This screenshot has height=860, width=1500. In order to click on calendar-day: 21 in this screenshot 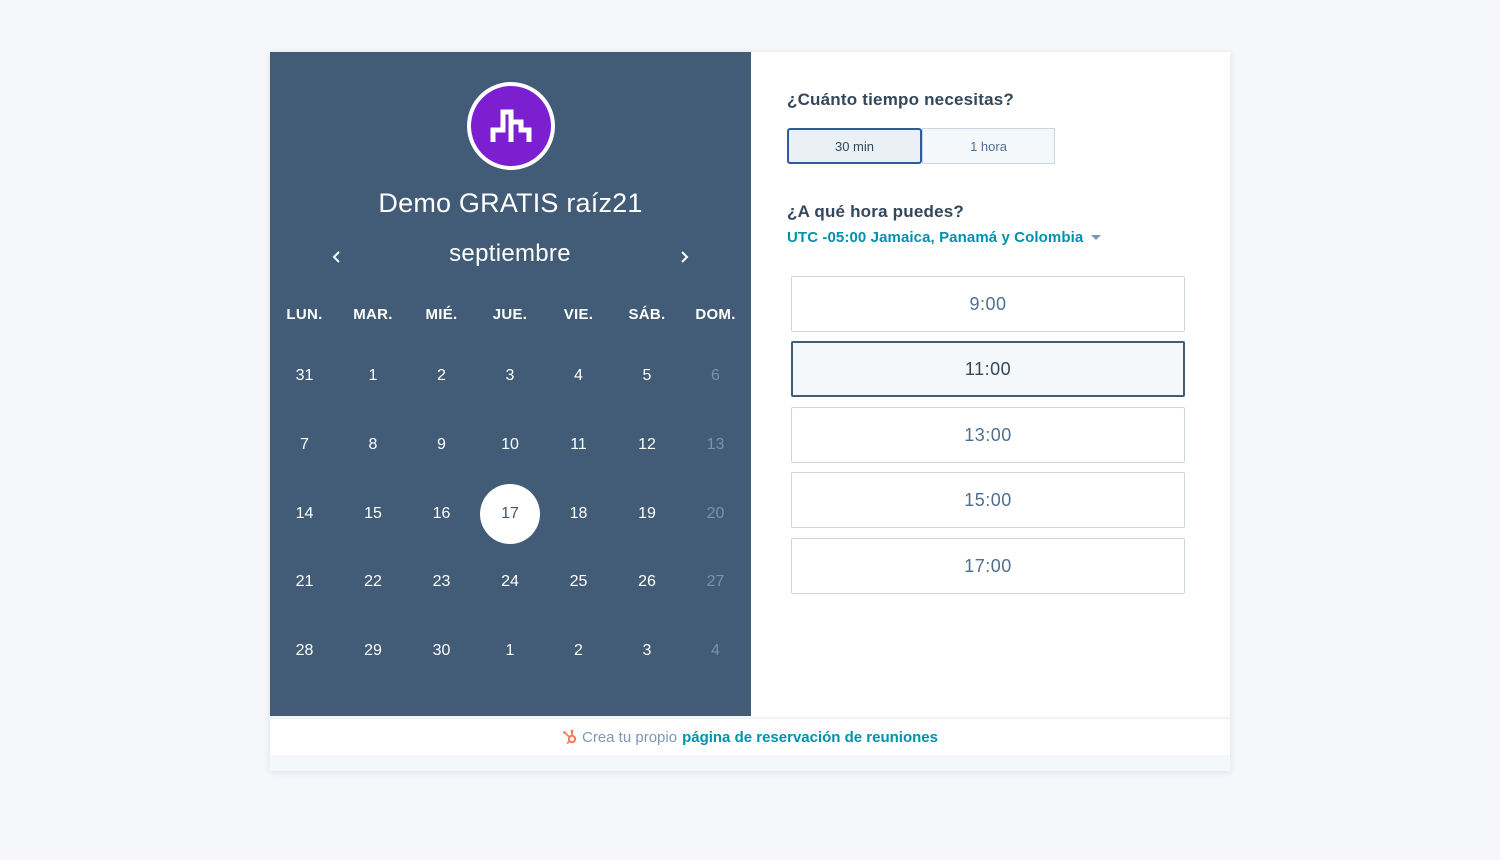, I will do `click(305, 582)`.